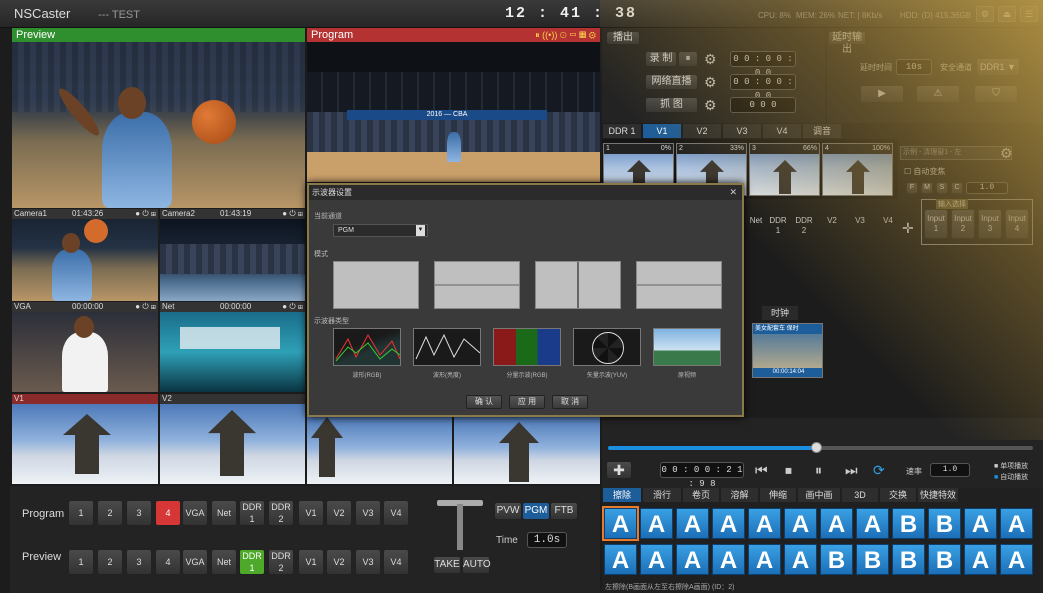  I want to click on program-bus-button: V2, so click(339, 513).